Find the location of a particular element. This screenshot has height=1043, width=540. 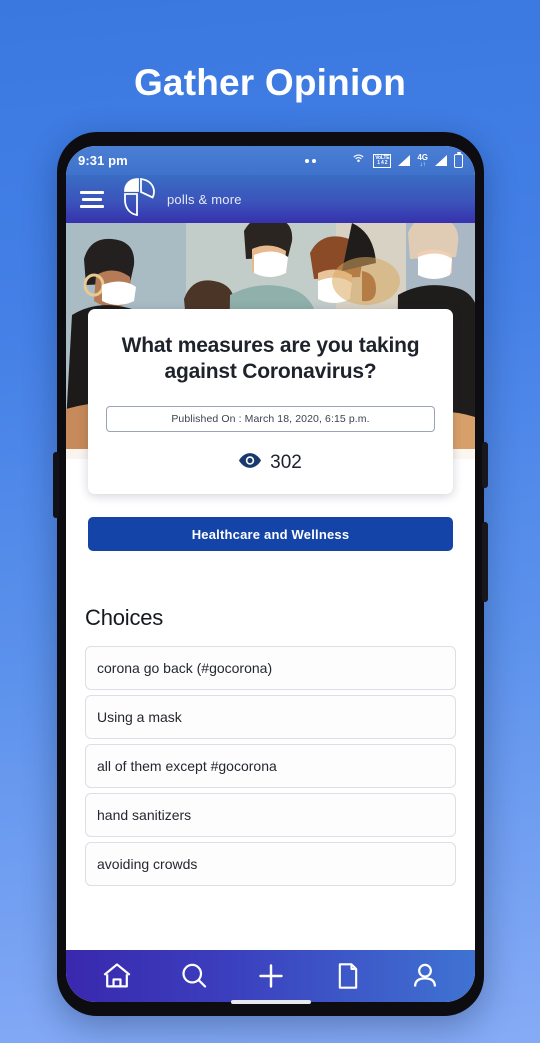

view-count: 302 is located at coordinates (270, 463).